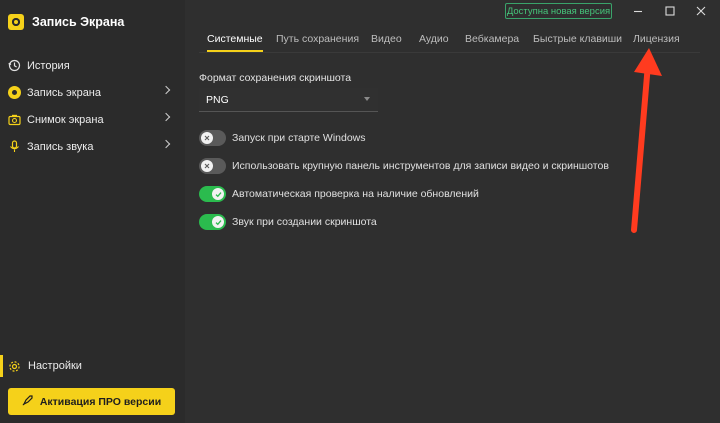  Describe the element at coordinates (60, 146) in the screenshot. I see `sidebar-item-label: Запись звука` at that location.